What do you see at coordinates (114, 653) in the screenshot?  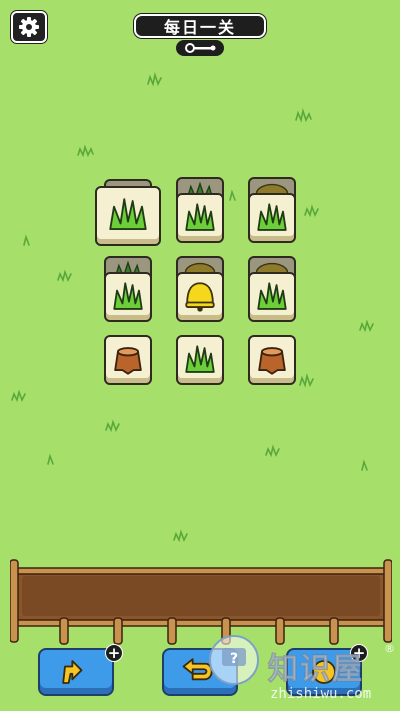 I see `add-shuffle-button: +` at bounding box center [114, 653].